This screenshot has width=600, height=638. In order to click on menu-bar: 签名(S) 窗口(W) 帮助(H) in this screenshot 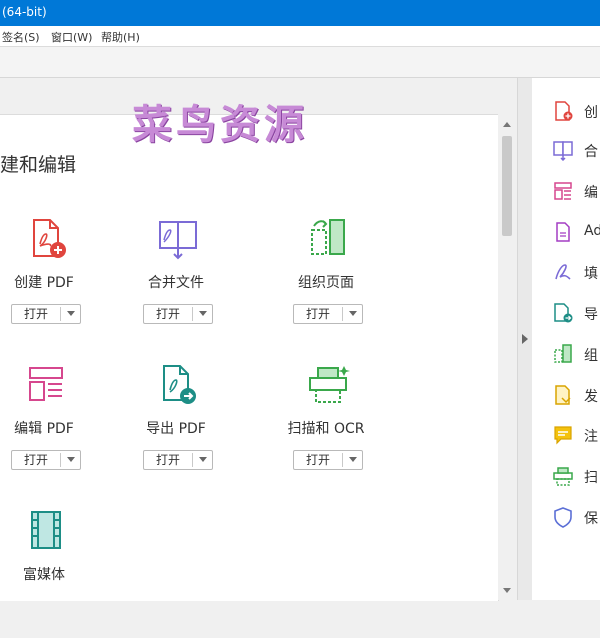, I will do `click(300, 36)`.